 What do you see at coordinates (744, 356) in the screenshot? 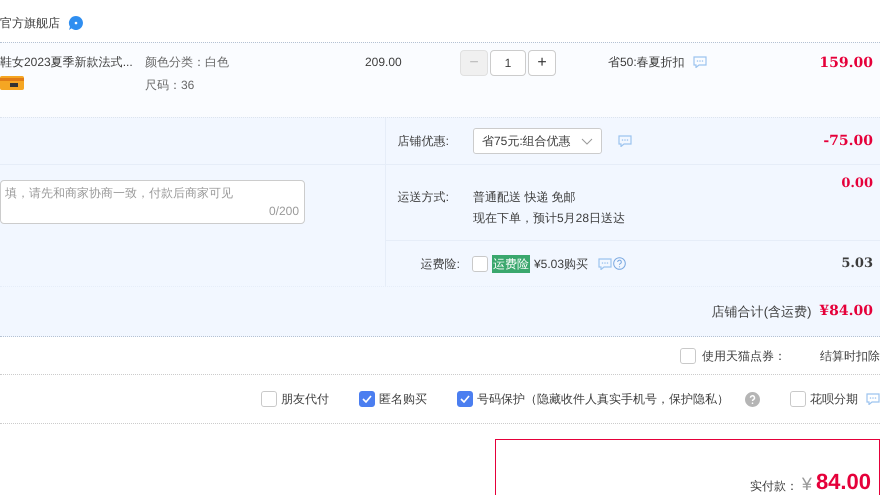
I see `coupon-label: 使用天猫点券：` at bounding box center [744, 356].